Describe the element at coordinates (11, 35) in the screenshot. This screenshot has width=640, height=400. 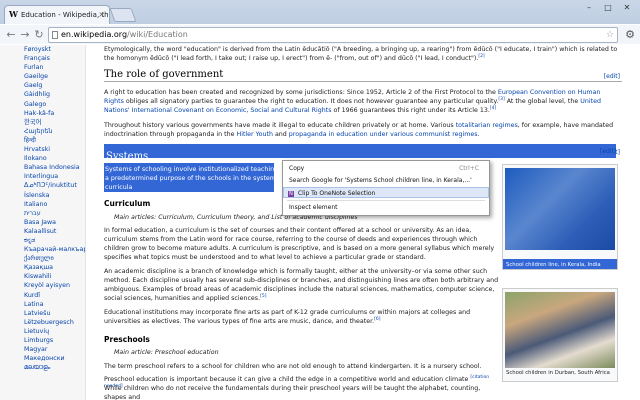
I see `back-icon: ←` at that location.